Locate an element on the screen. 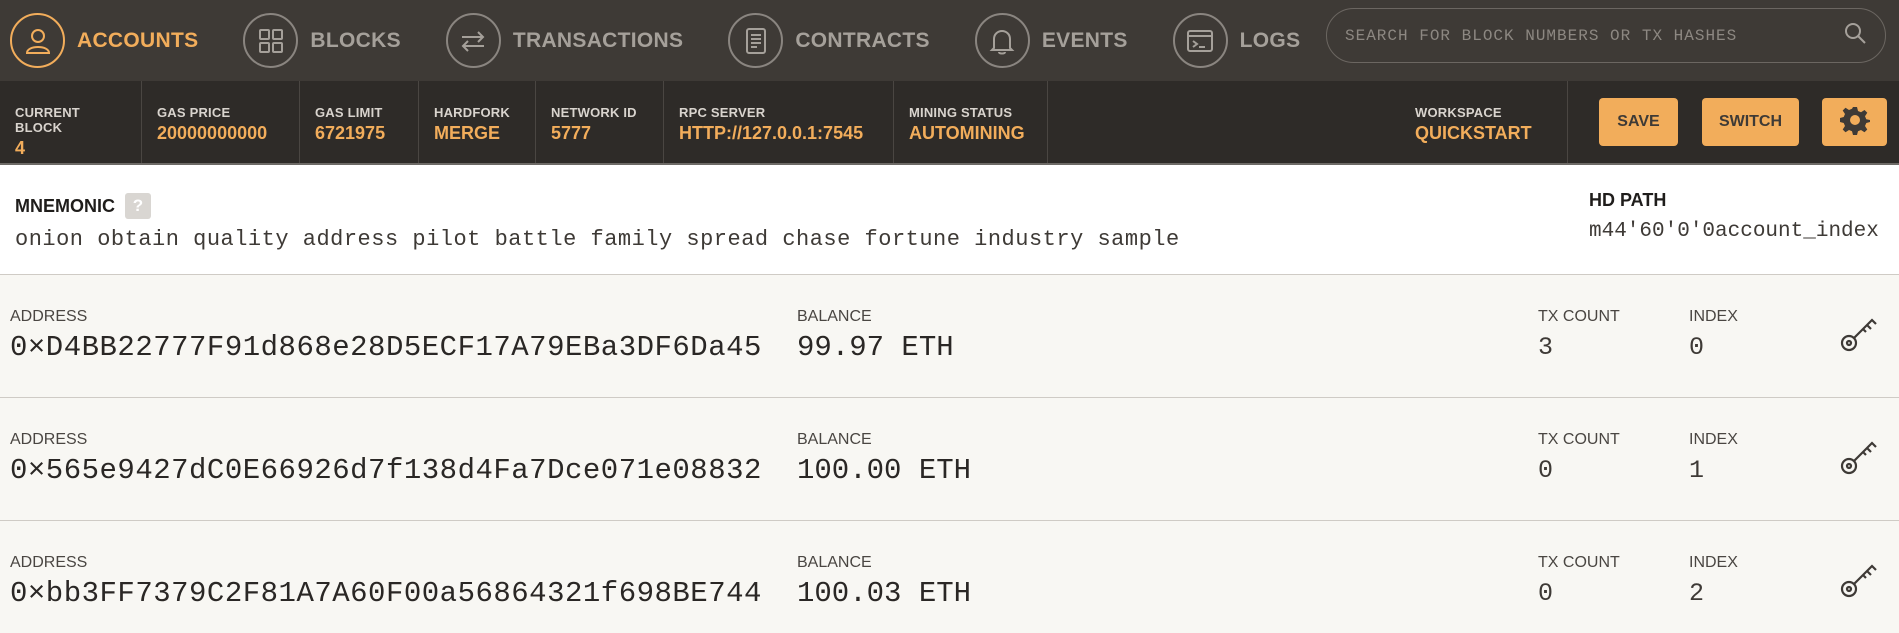 The height and width of the screenshot is (633, 1899). workspace-value: QUICKSTART is located at coordinates (1473, 133).